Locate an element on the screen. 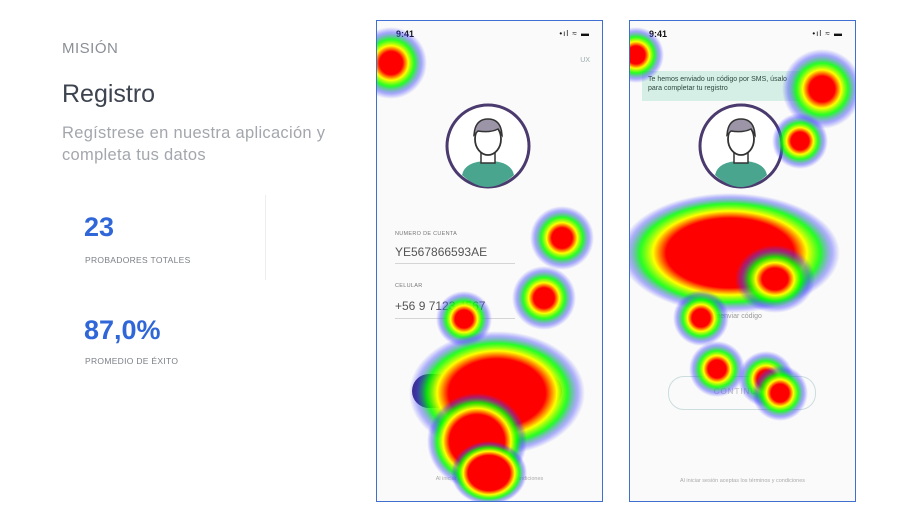 The image size is (905, 523). language-toggle: UX is located at coordinates (585, 60).